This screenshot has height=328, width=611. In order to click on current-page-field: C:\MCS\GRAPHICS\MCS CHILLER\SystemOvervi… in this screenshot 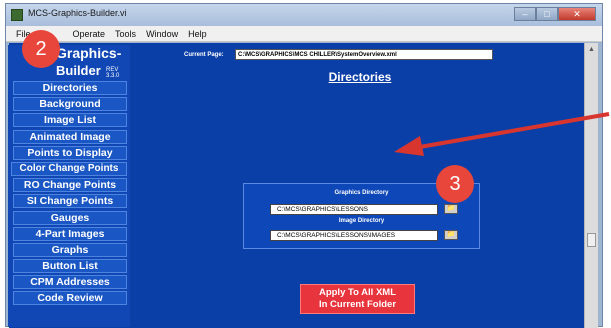, I will do `click(364, 54)`.